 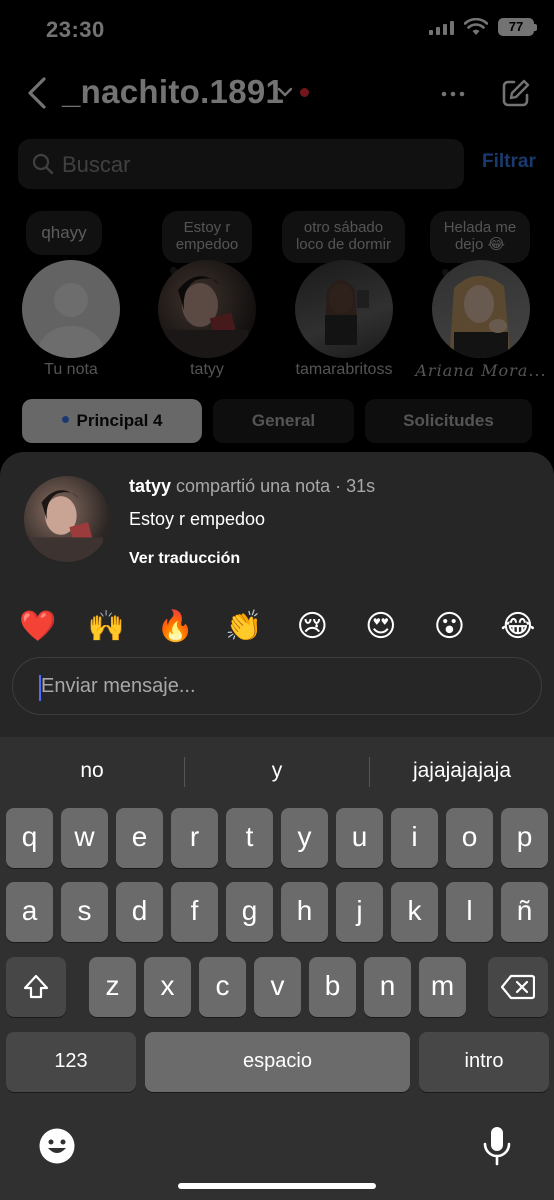 I want to click on key-b: b, so click(x=332, y=987).